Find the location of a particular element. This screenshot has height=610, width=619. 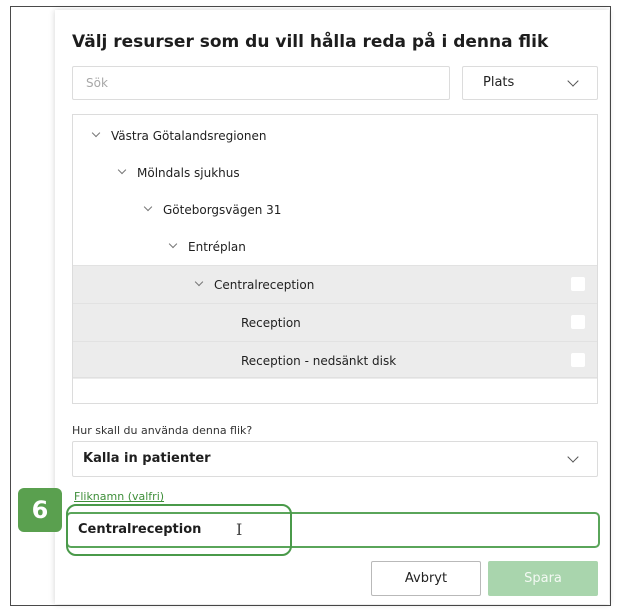

divider is located at coordinates (335, 377).